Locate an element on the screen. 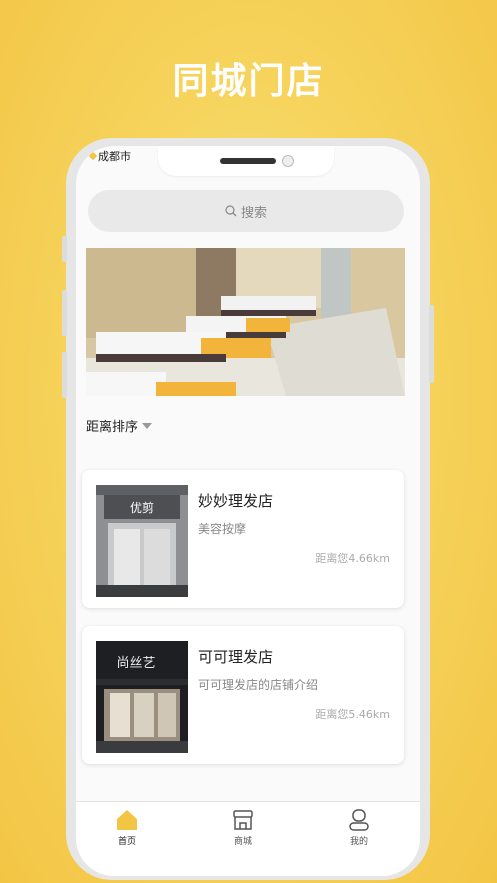 The image size is (497, 883). sort-dropdown: 距离排序 is located at coordinates (119, 425).